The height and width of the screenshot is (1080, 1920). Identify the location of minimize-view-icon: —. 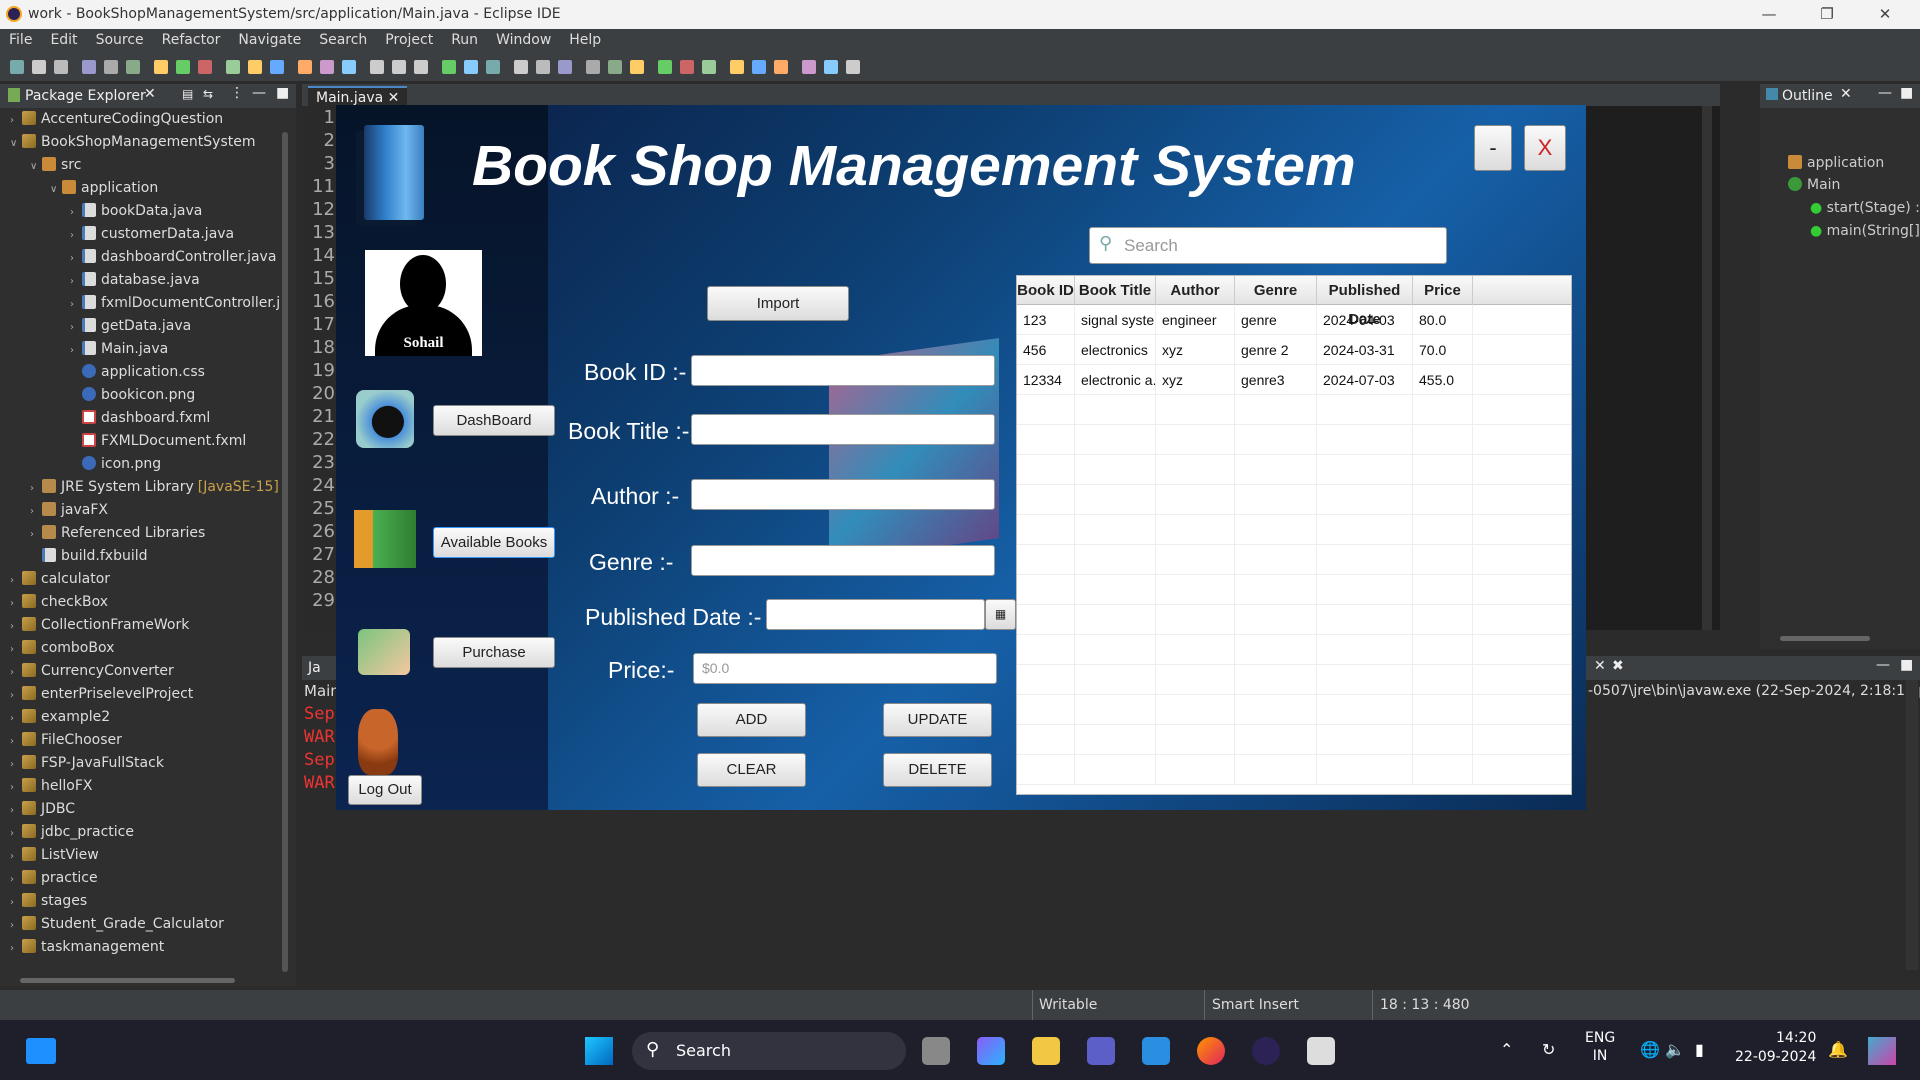
(259, 93).